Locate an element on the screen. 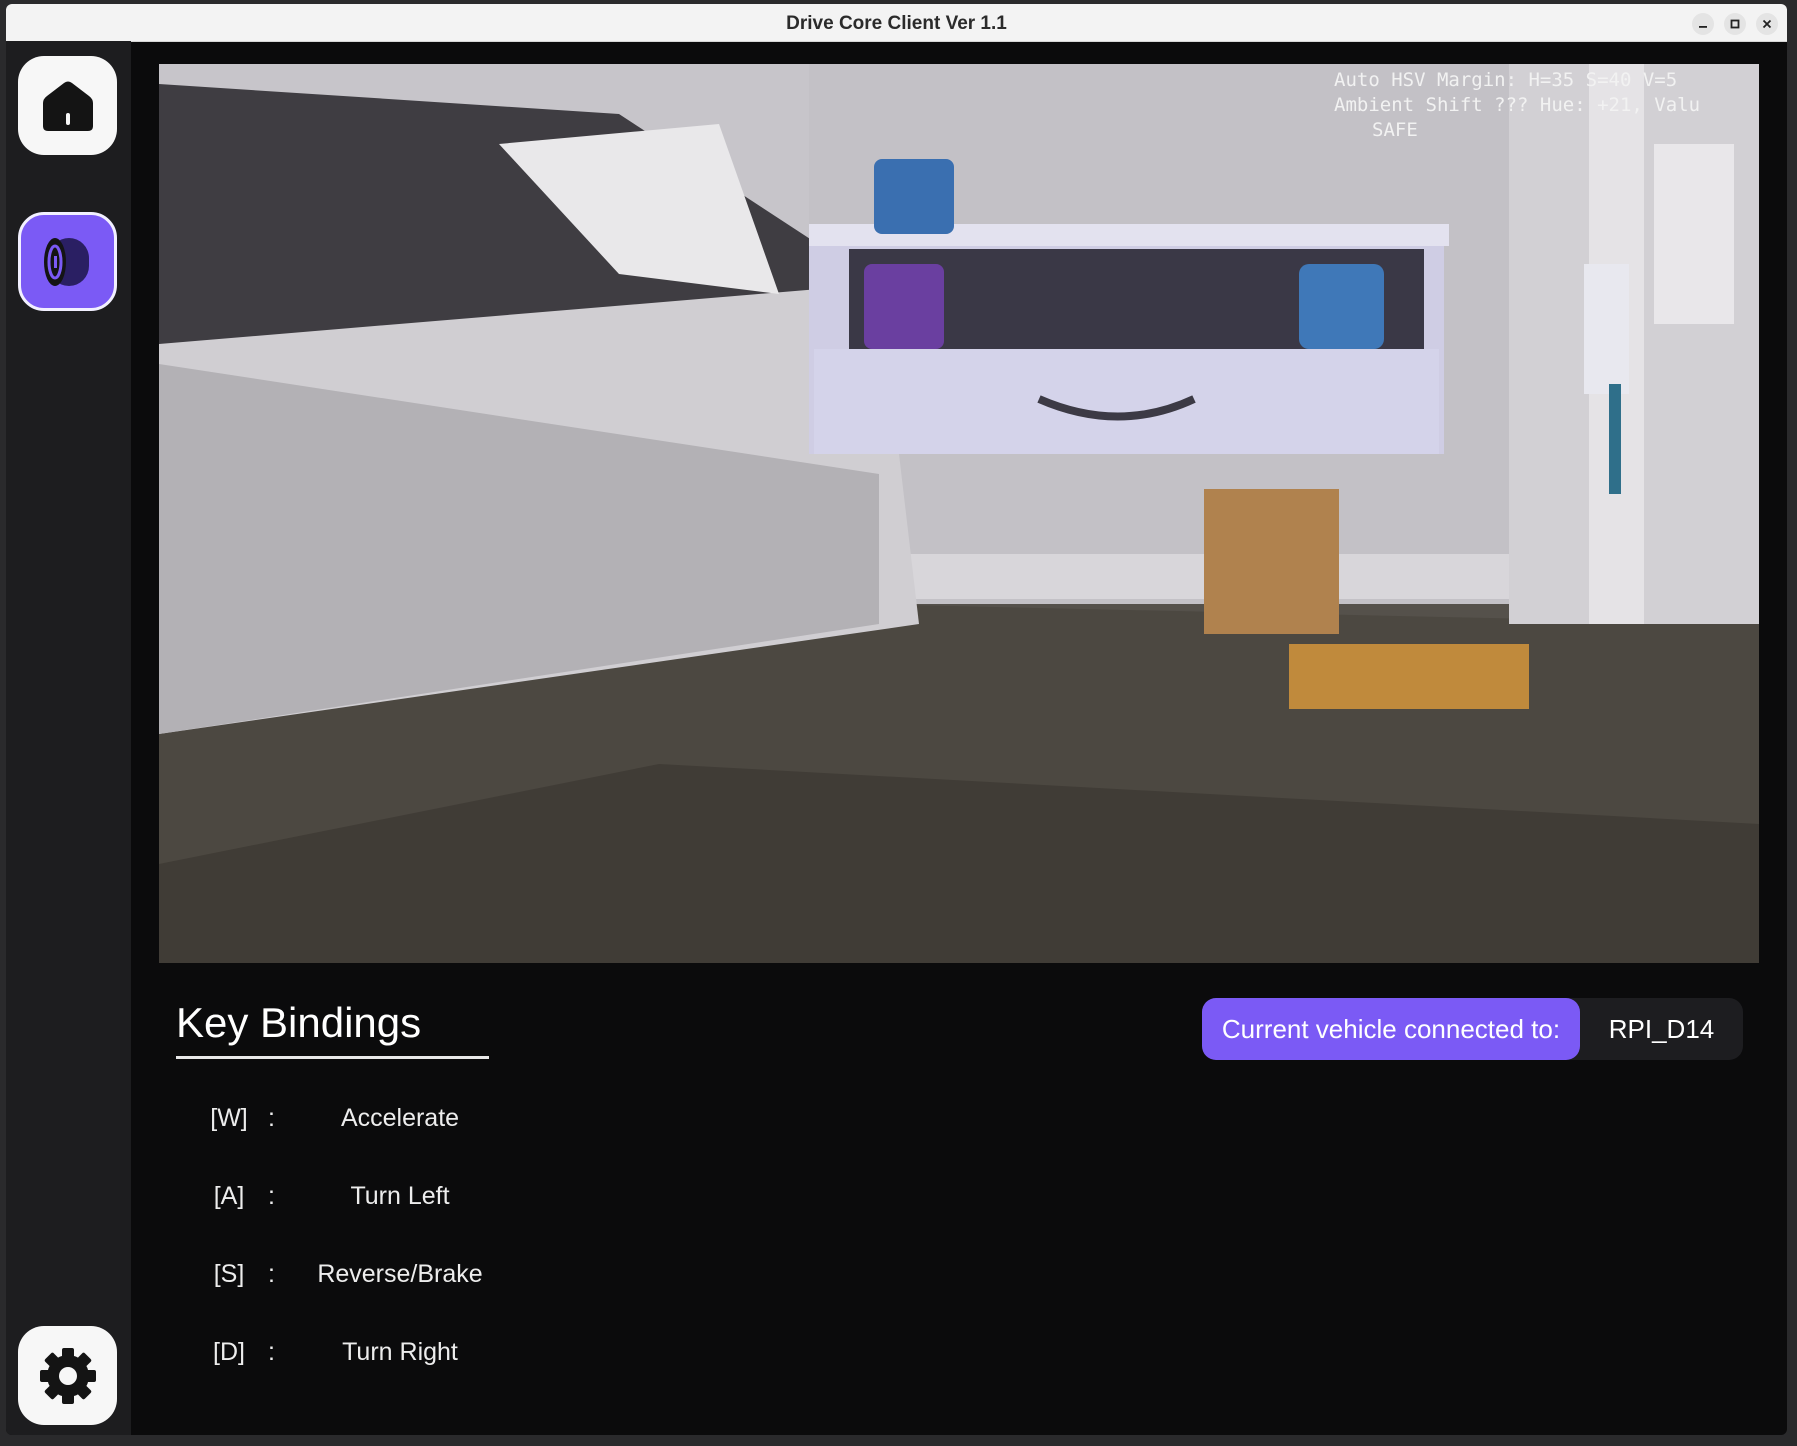  sidebar-item-home is located at coordinates (67, 105).